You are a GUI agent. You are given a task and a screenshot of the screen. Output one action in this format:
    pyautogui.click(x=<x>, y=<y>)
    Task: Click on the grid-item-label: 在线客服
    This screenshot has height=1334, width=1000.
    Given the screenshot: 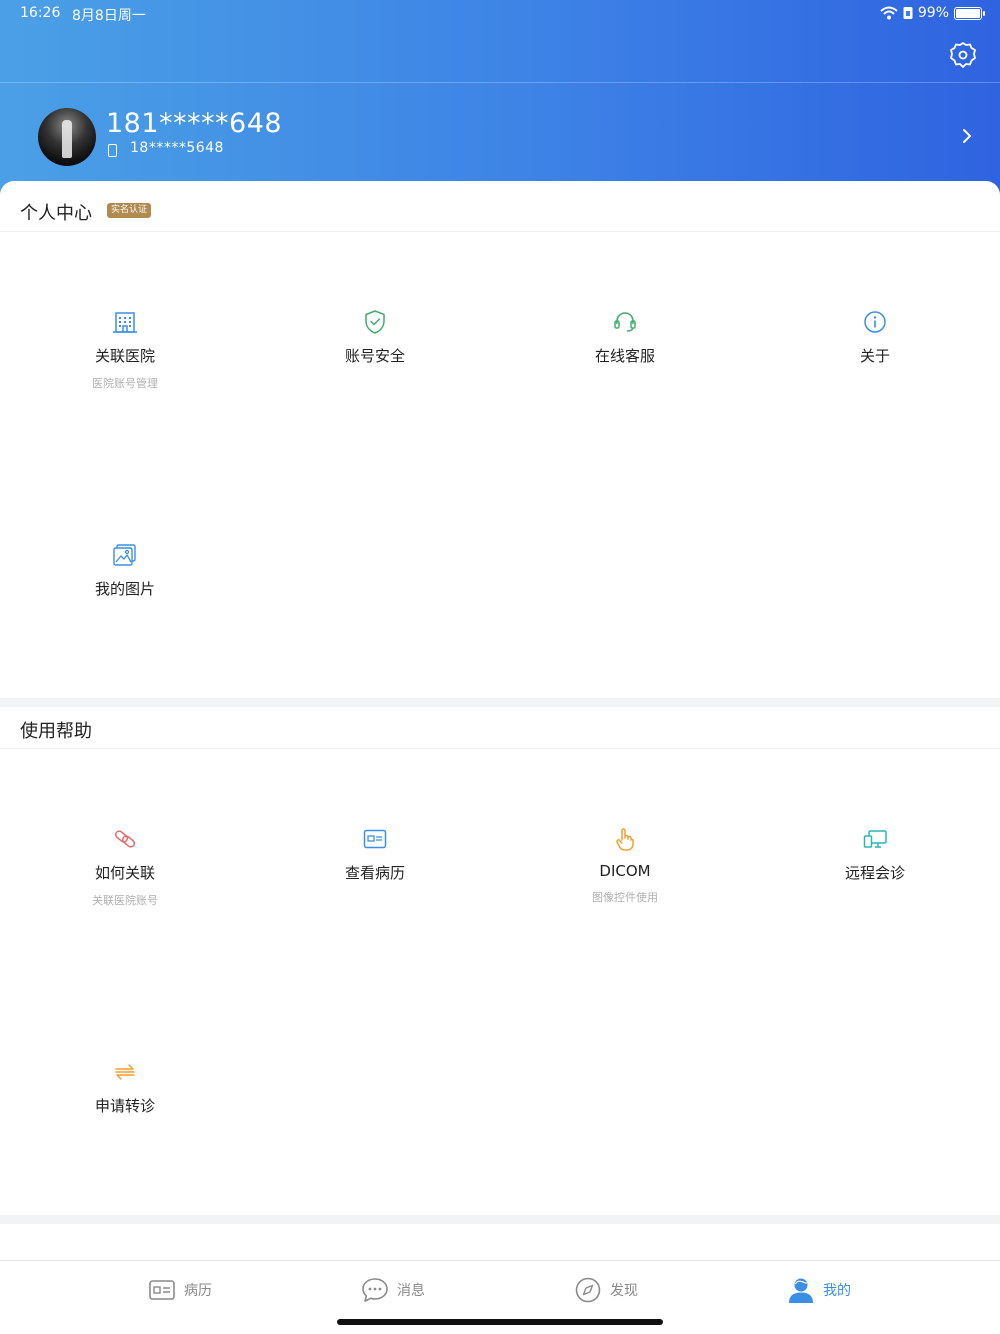 What is the action you would take?
    pyautogui.click(x=624, y=356)
    